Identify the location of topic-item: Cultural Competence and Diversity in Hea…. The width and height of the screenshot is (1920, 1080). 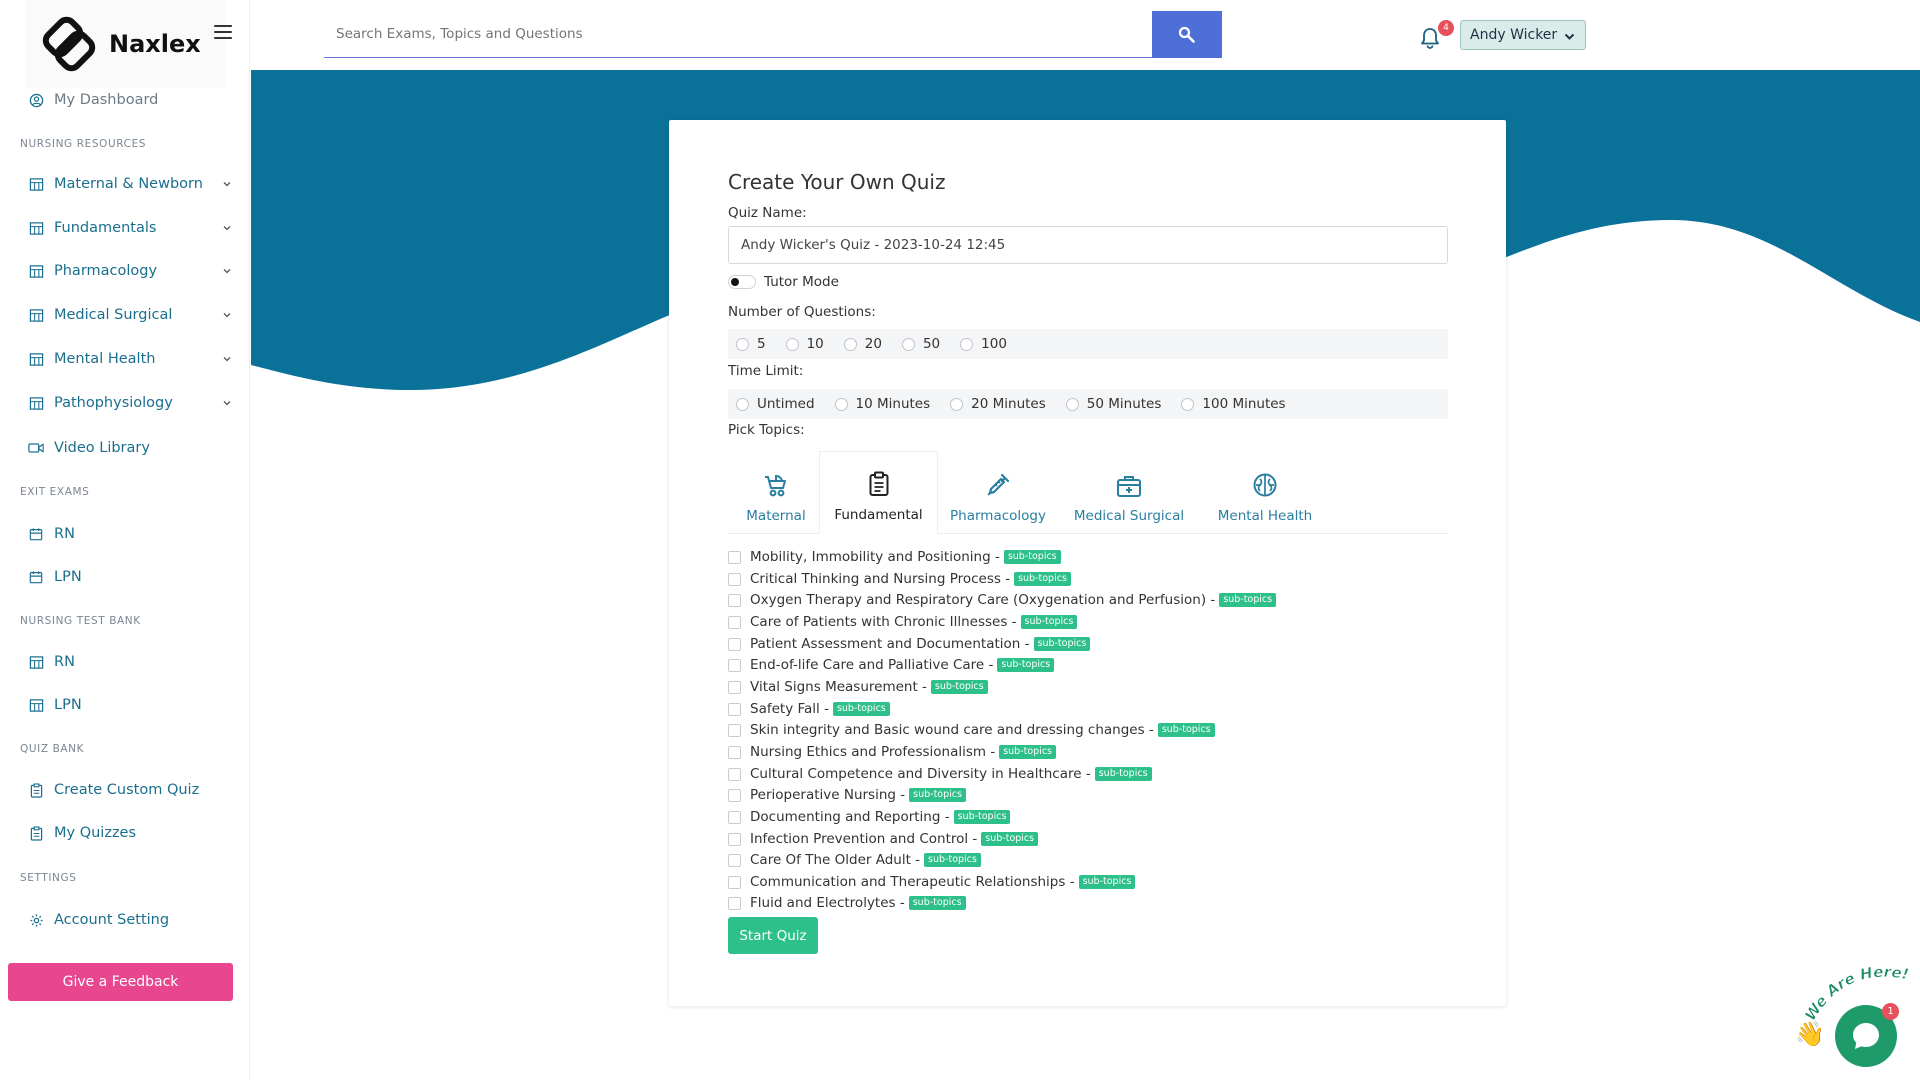
(940, 774).